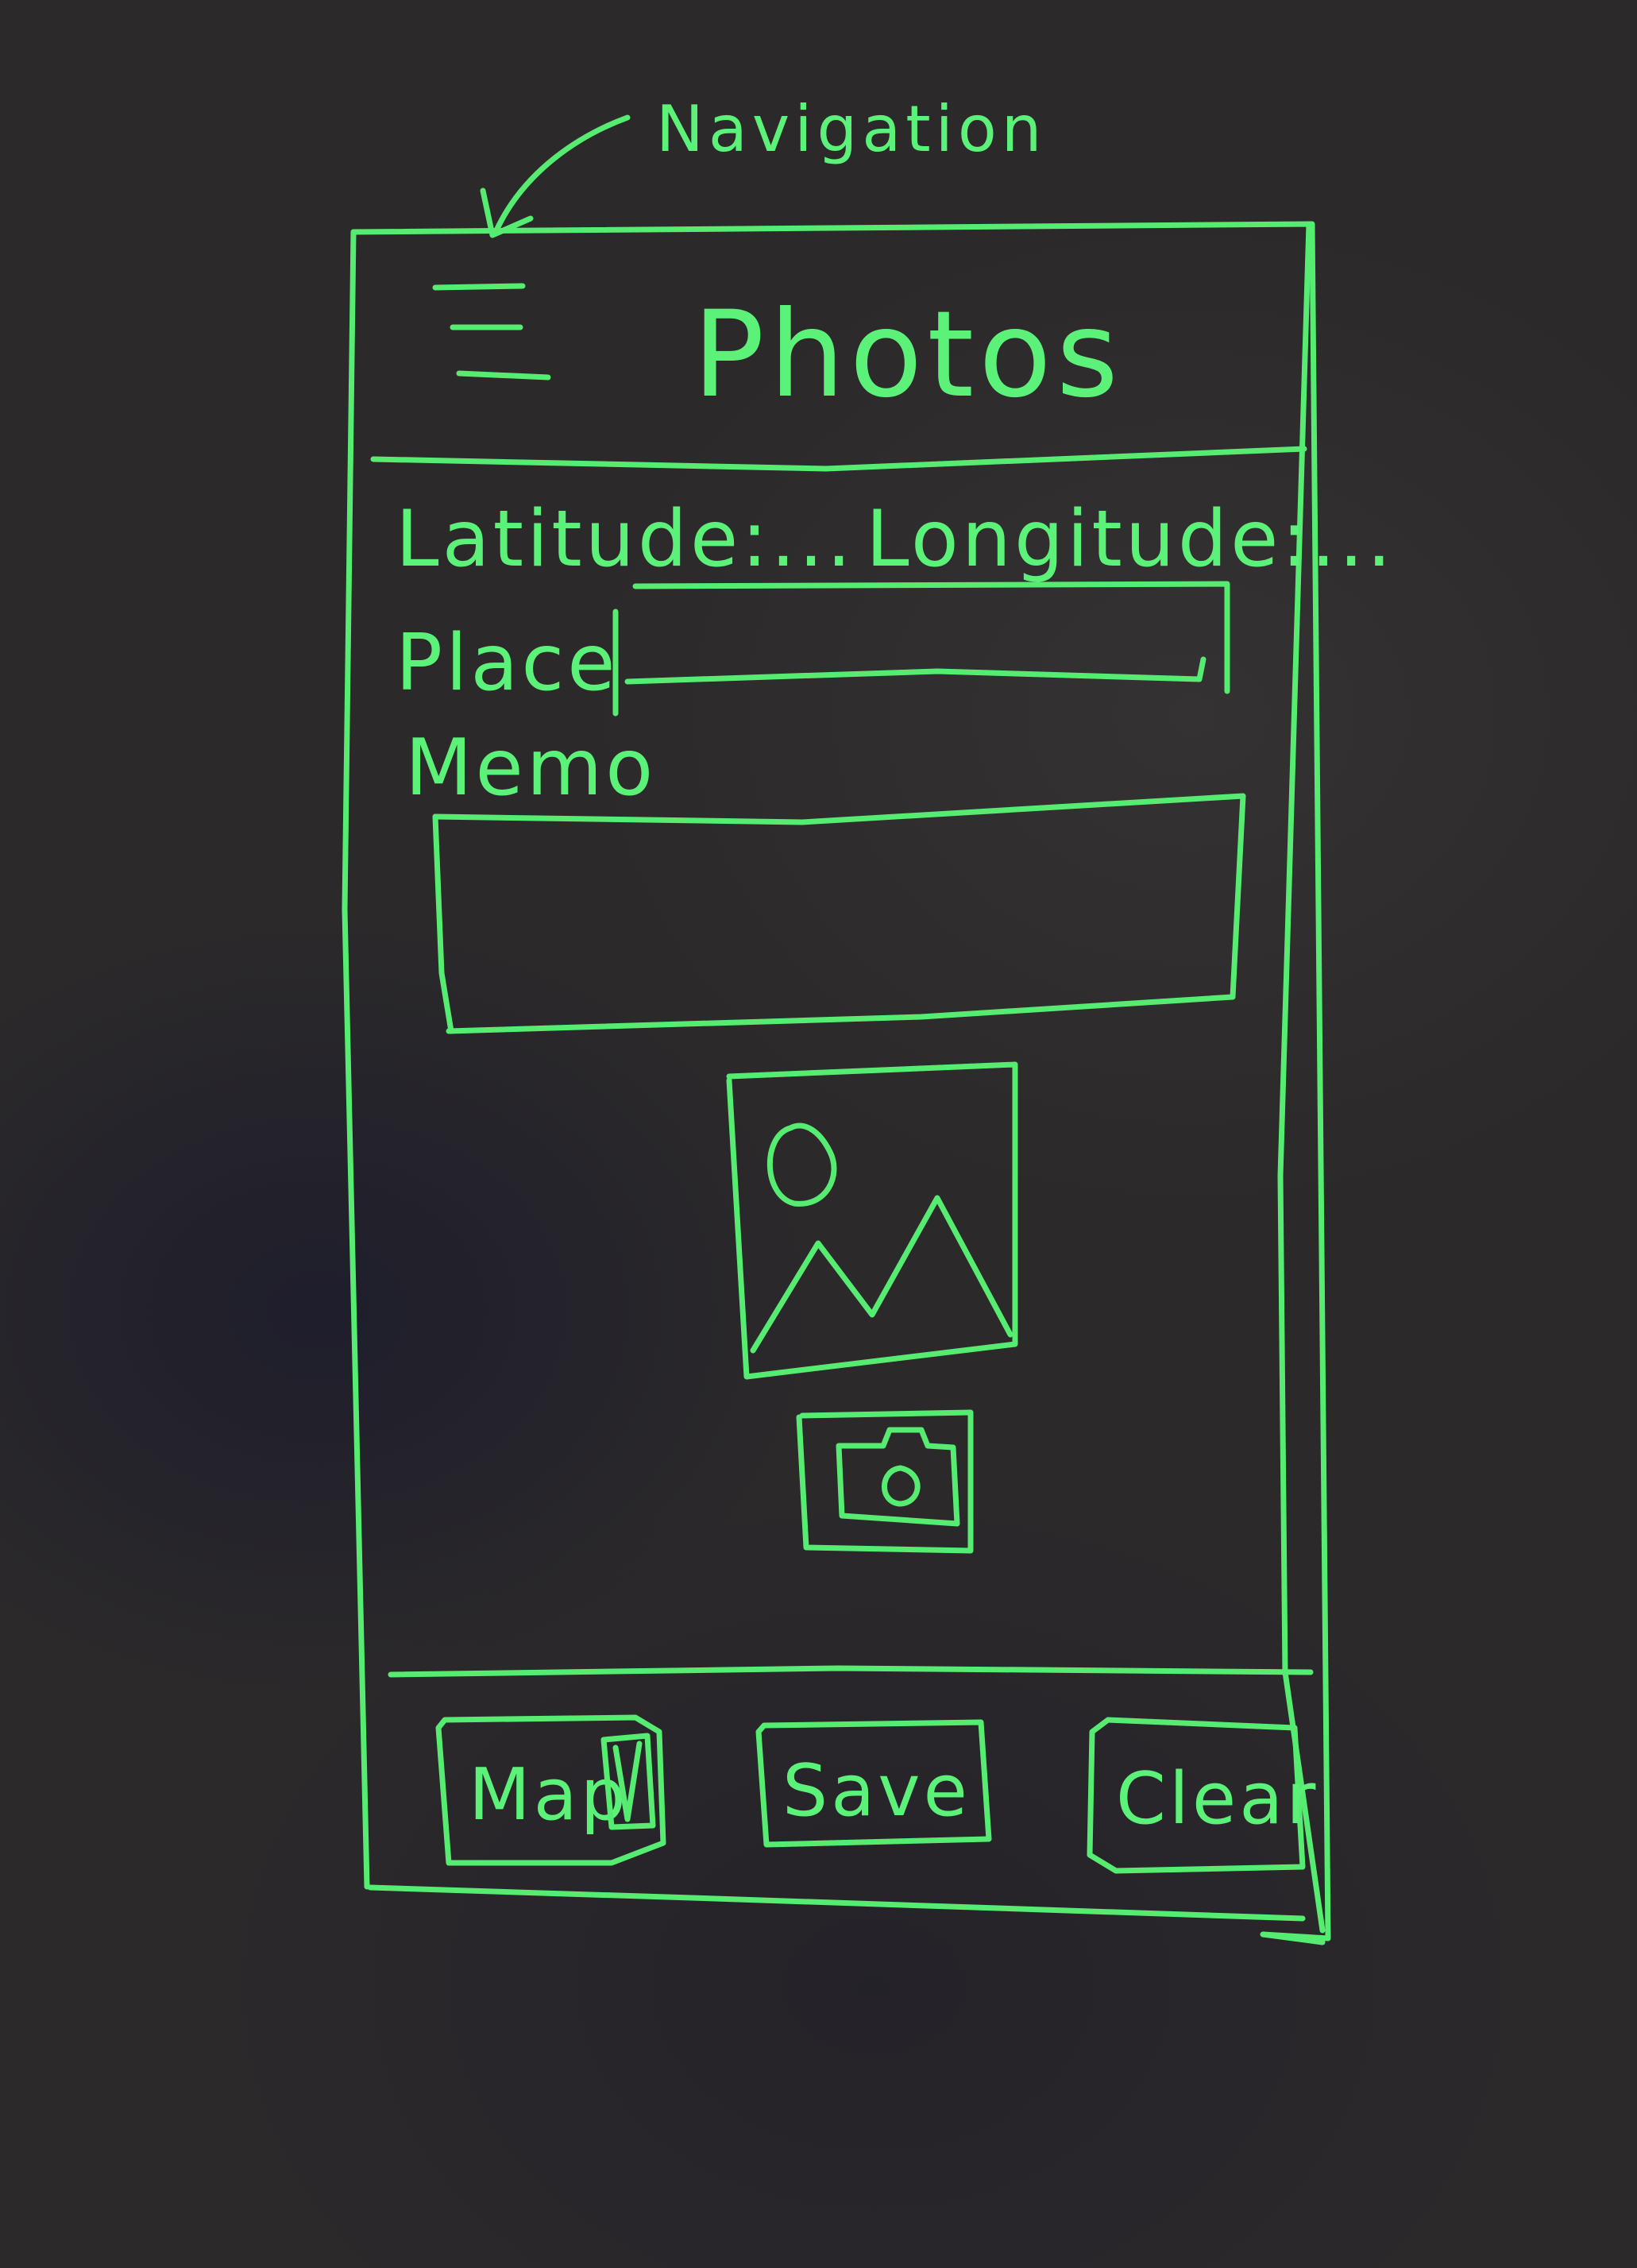 This screenshot has width=1637, height=2268. I want to click on save-button-label: Save, so click(876, 1791).